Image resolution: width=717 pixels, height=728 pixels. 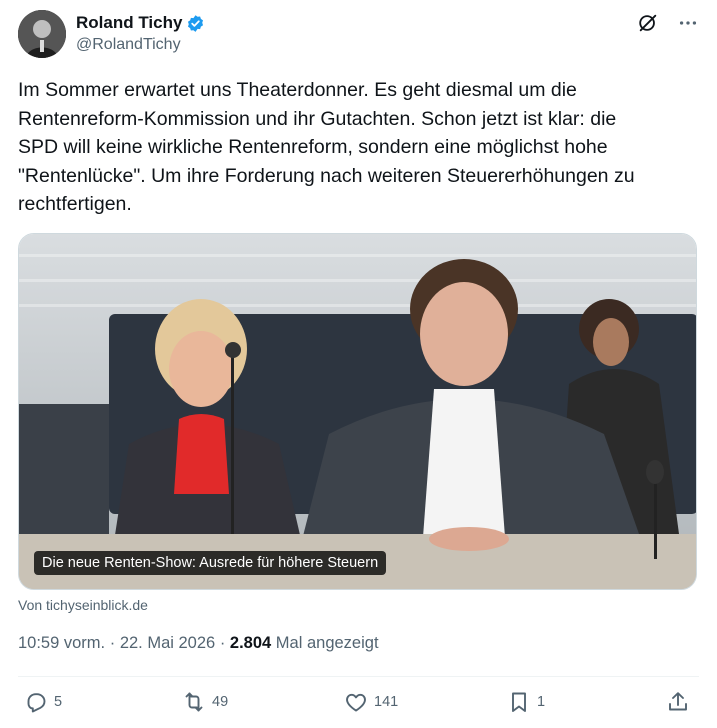 What do you see at coordinates (648, 23) in the screenshot?
I see `grok-icon` at bounding box center [648, 23].